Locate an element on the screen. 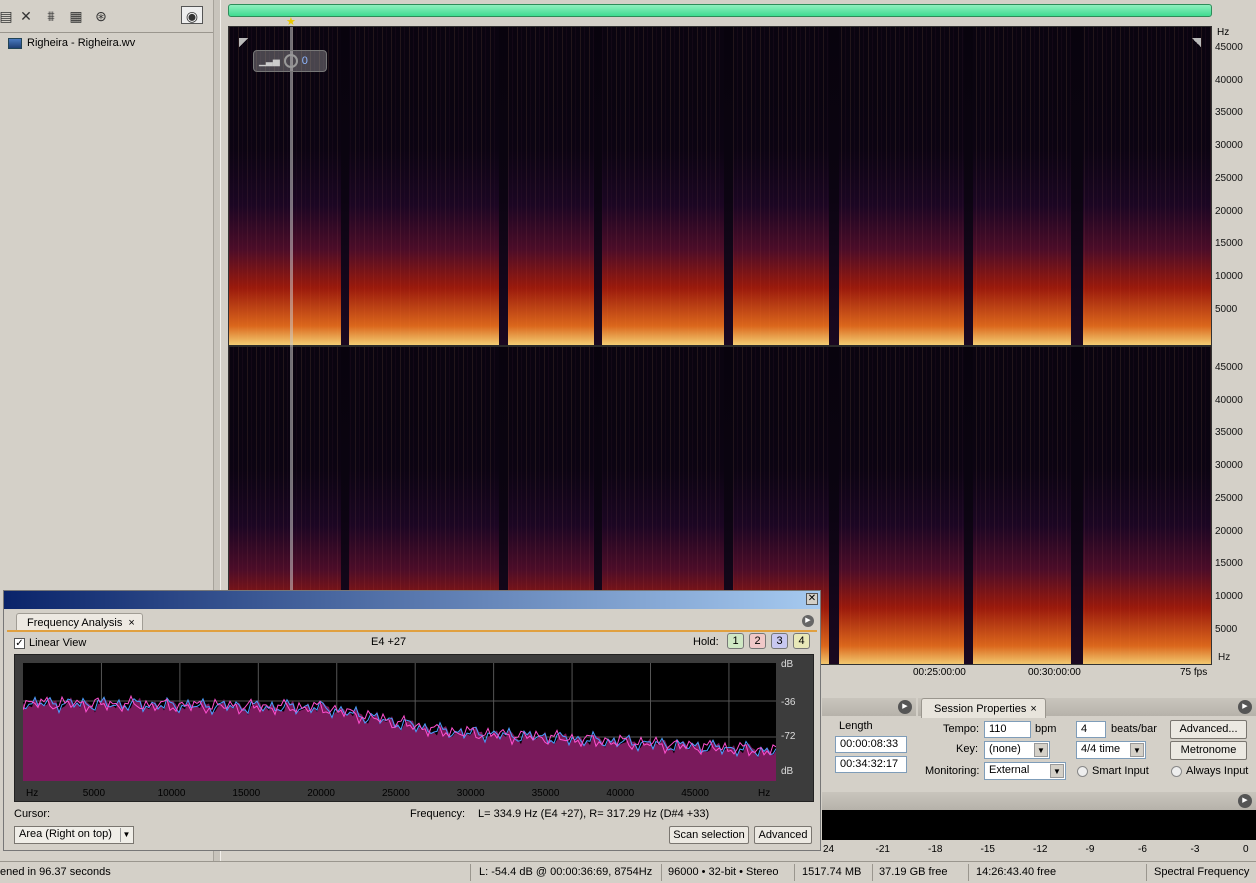 Image resolution: width=1256 pixels, height=883 pixels. frequency-graph is located at coordinates (399, 722).